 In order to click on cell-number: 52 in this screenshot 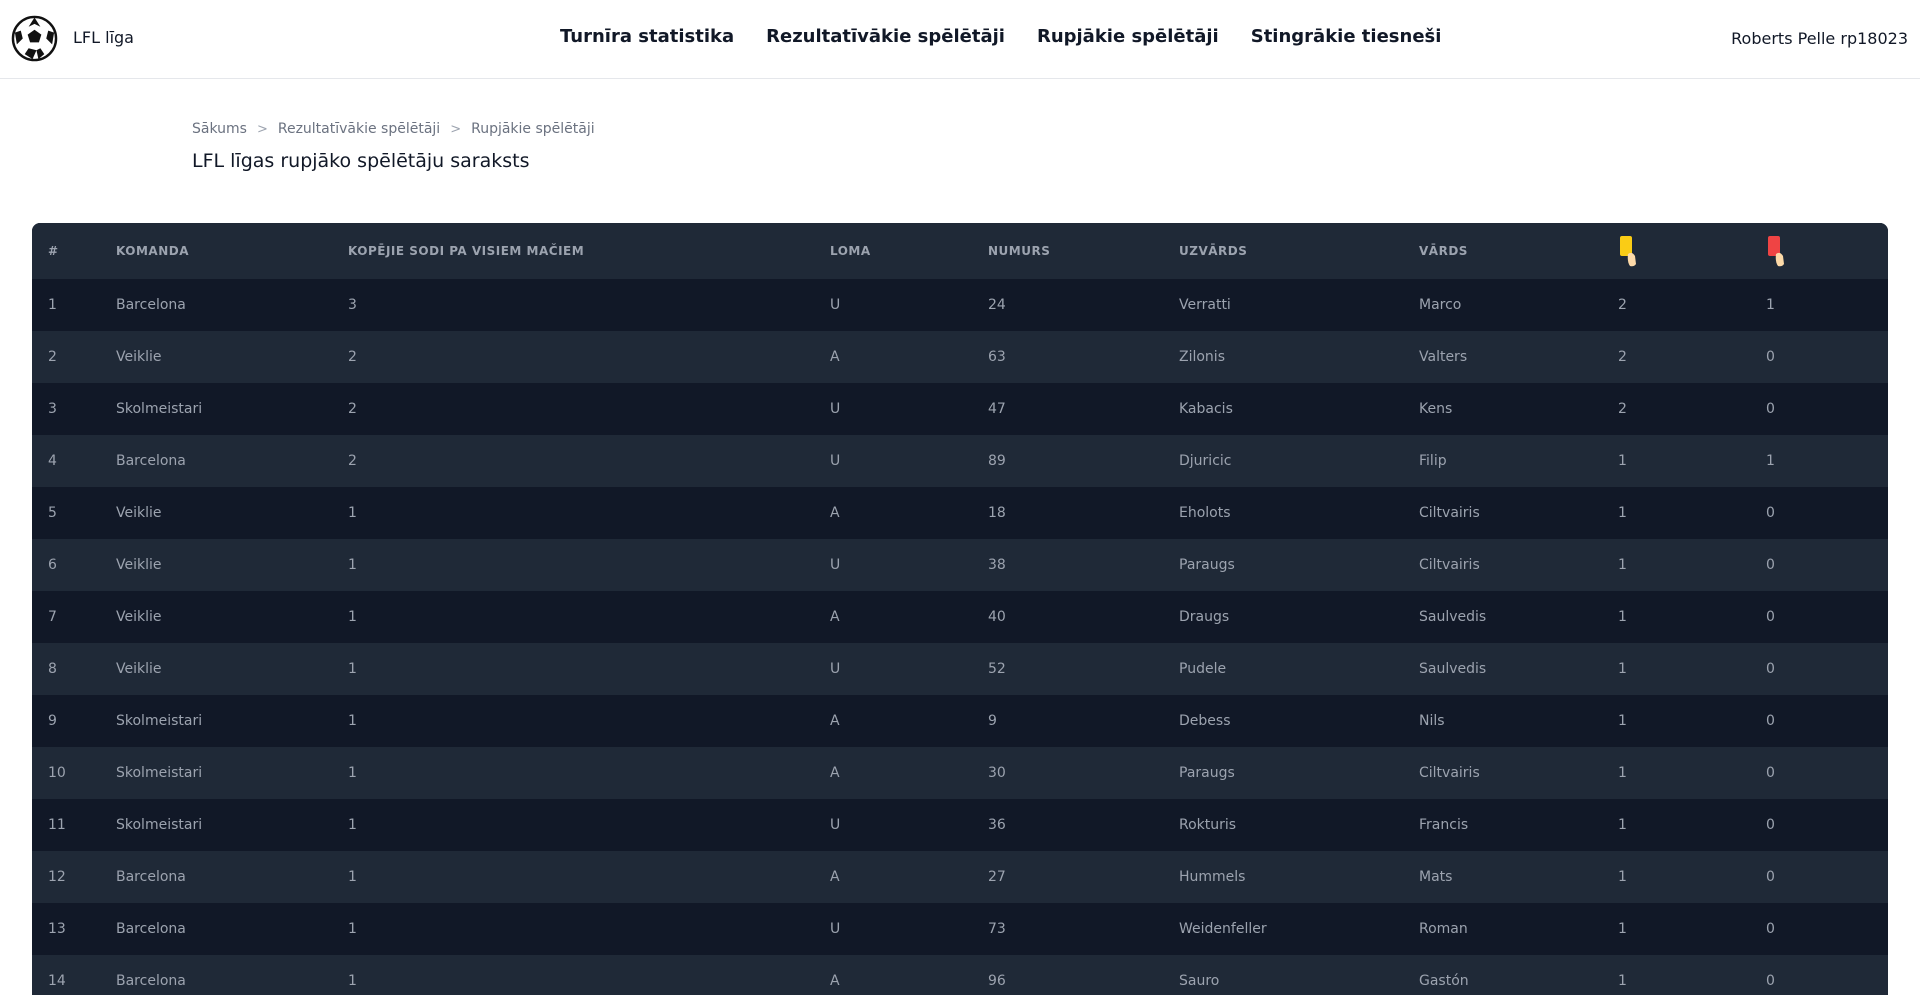, I will do `click(997, 669)`.